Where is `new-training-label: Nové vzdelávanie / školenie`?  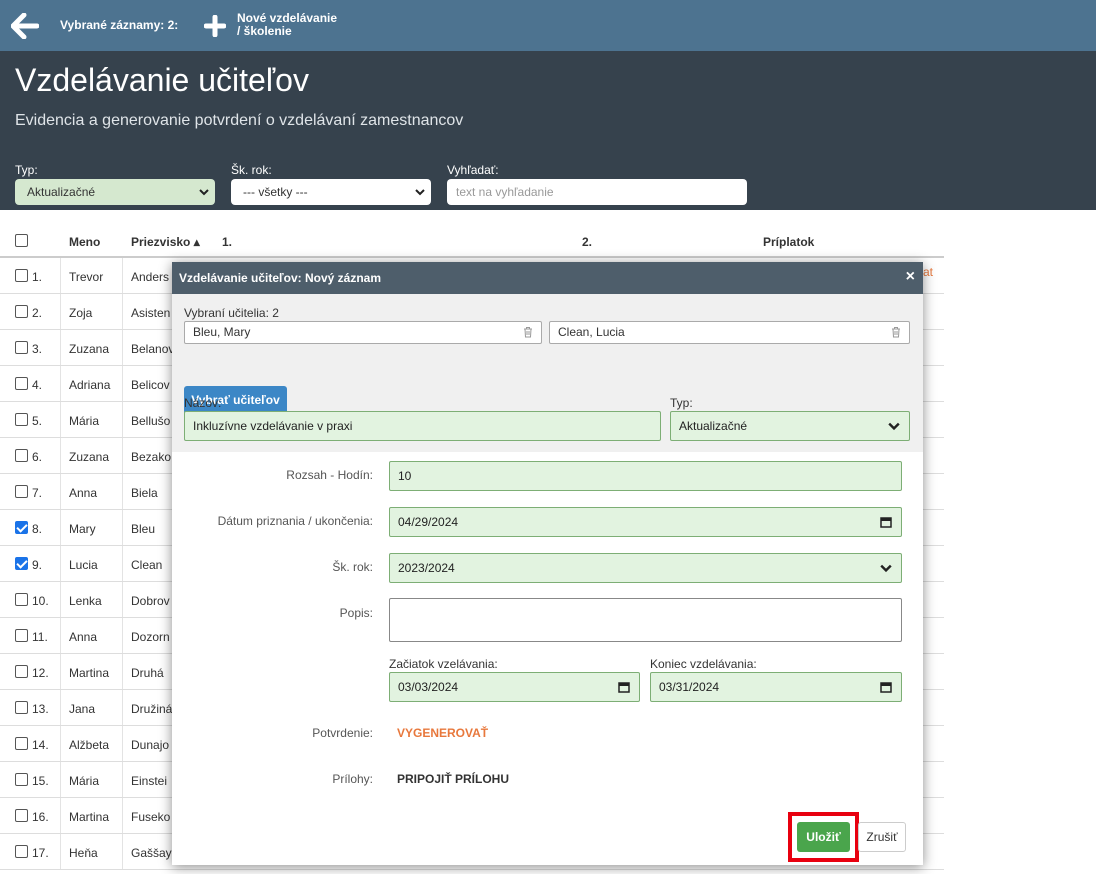 new-training-label: Nové vzdelávanie / školenie is located at coordinates (302, 25).